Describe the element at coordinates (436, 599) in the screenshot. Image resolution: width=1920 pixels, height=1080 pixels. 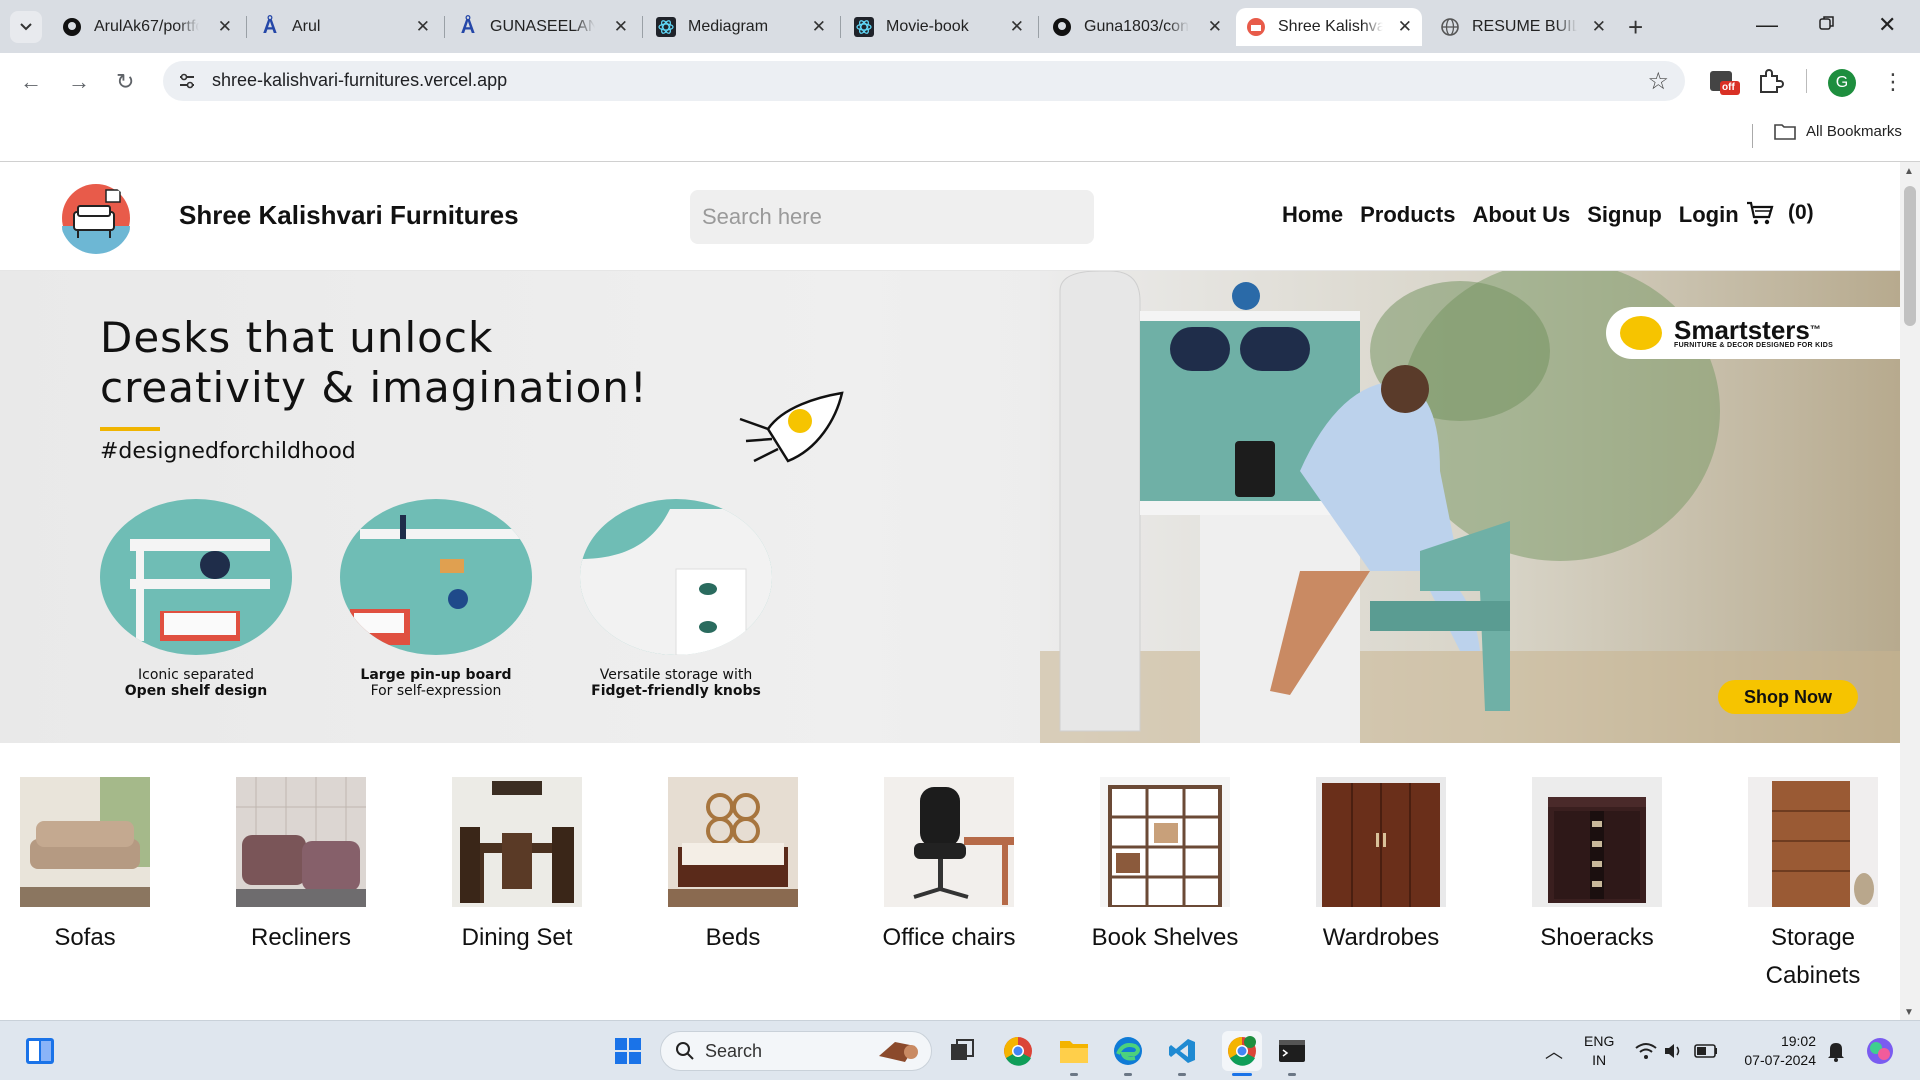
I see `feature-pin-up-board: Large pin-up board For self-expression` at that location.